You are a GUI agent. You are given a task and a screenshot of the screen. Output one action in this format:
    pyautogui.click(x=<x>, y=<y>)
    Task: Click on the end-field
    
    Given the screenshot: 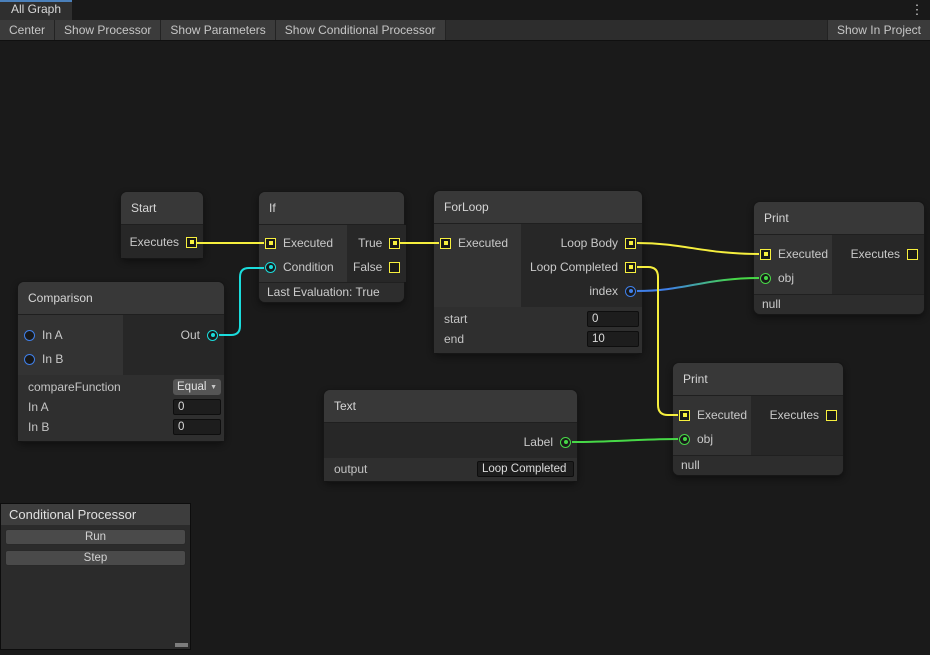 What is the action you would take?
    pyautogui.click(x=613, y=339)
    